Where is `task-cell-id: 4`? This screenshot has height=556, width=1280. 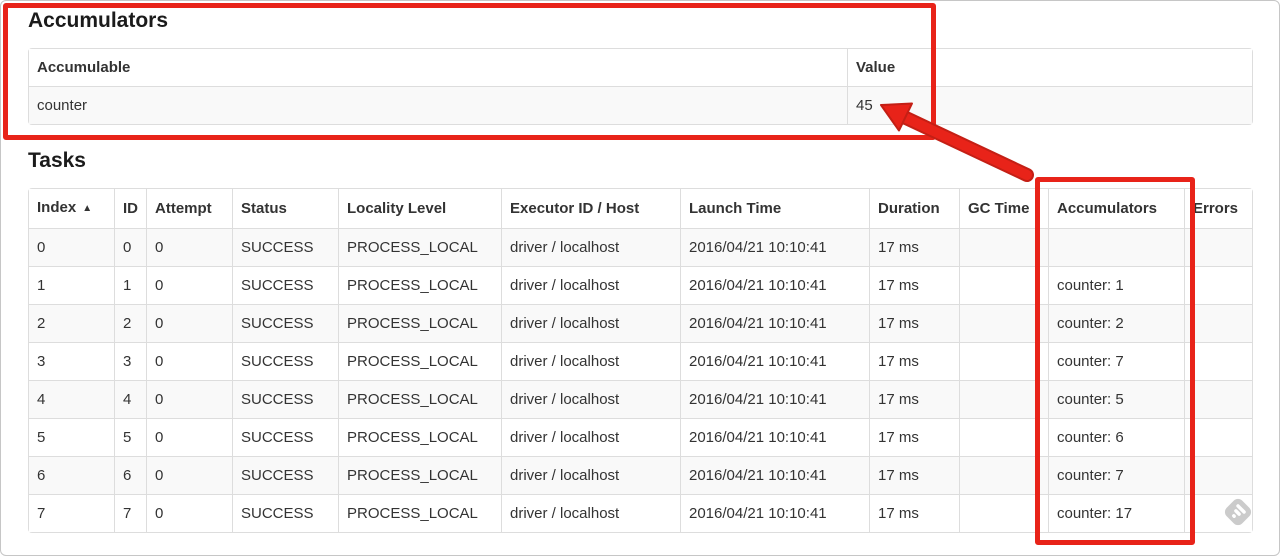
task-cell-id: 4 is located at coordinates (130, 399).